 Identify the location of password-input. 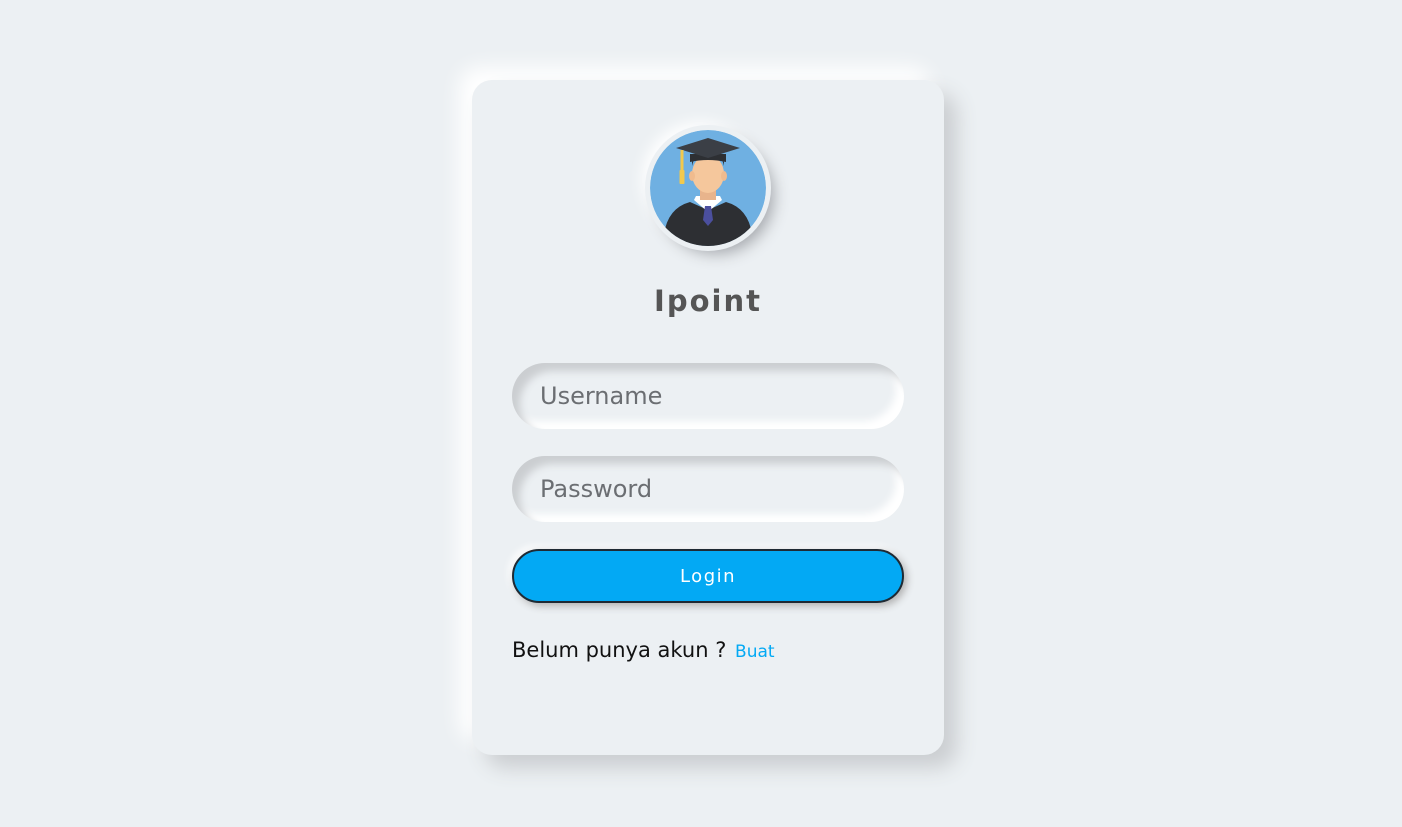
(708, 489).